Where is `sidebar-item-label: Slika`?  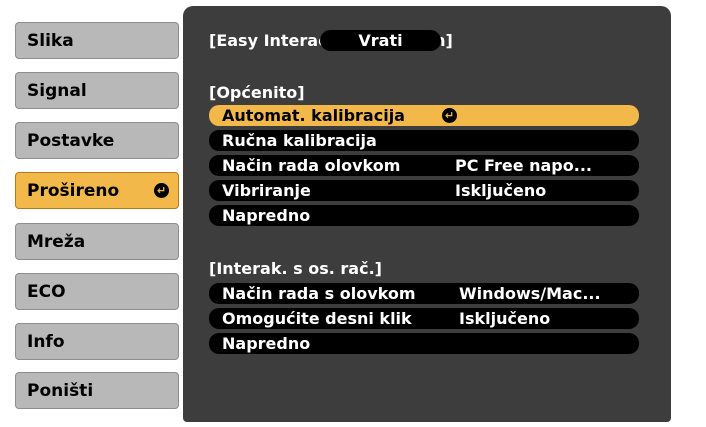
sidebar-item-label: Slika is located at coordinates (50, 41).